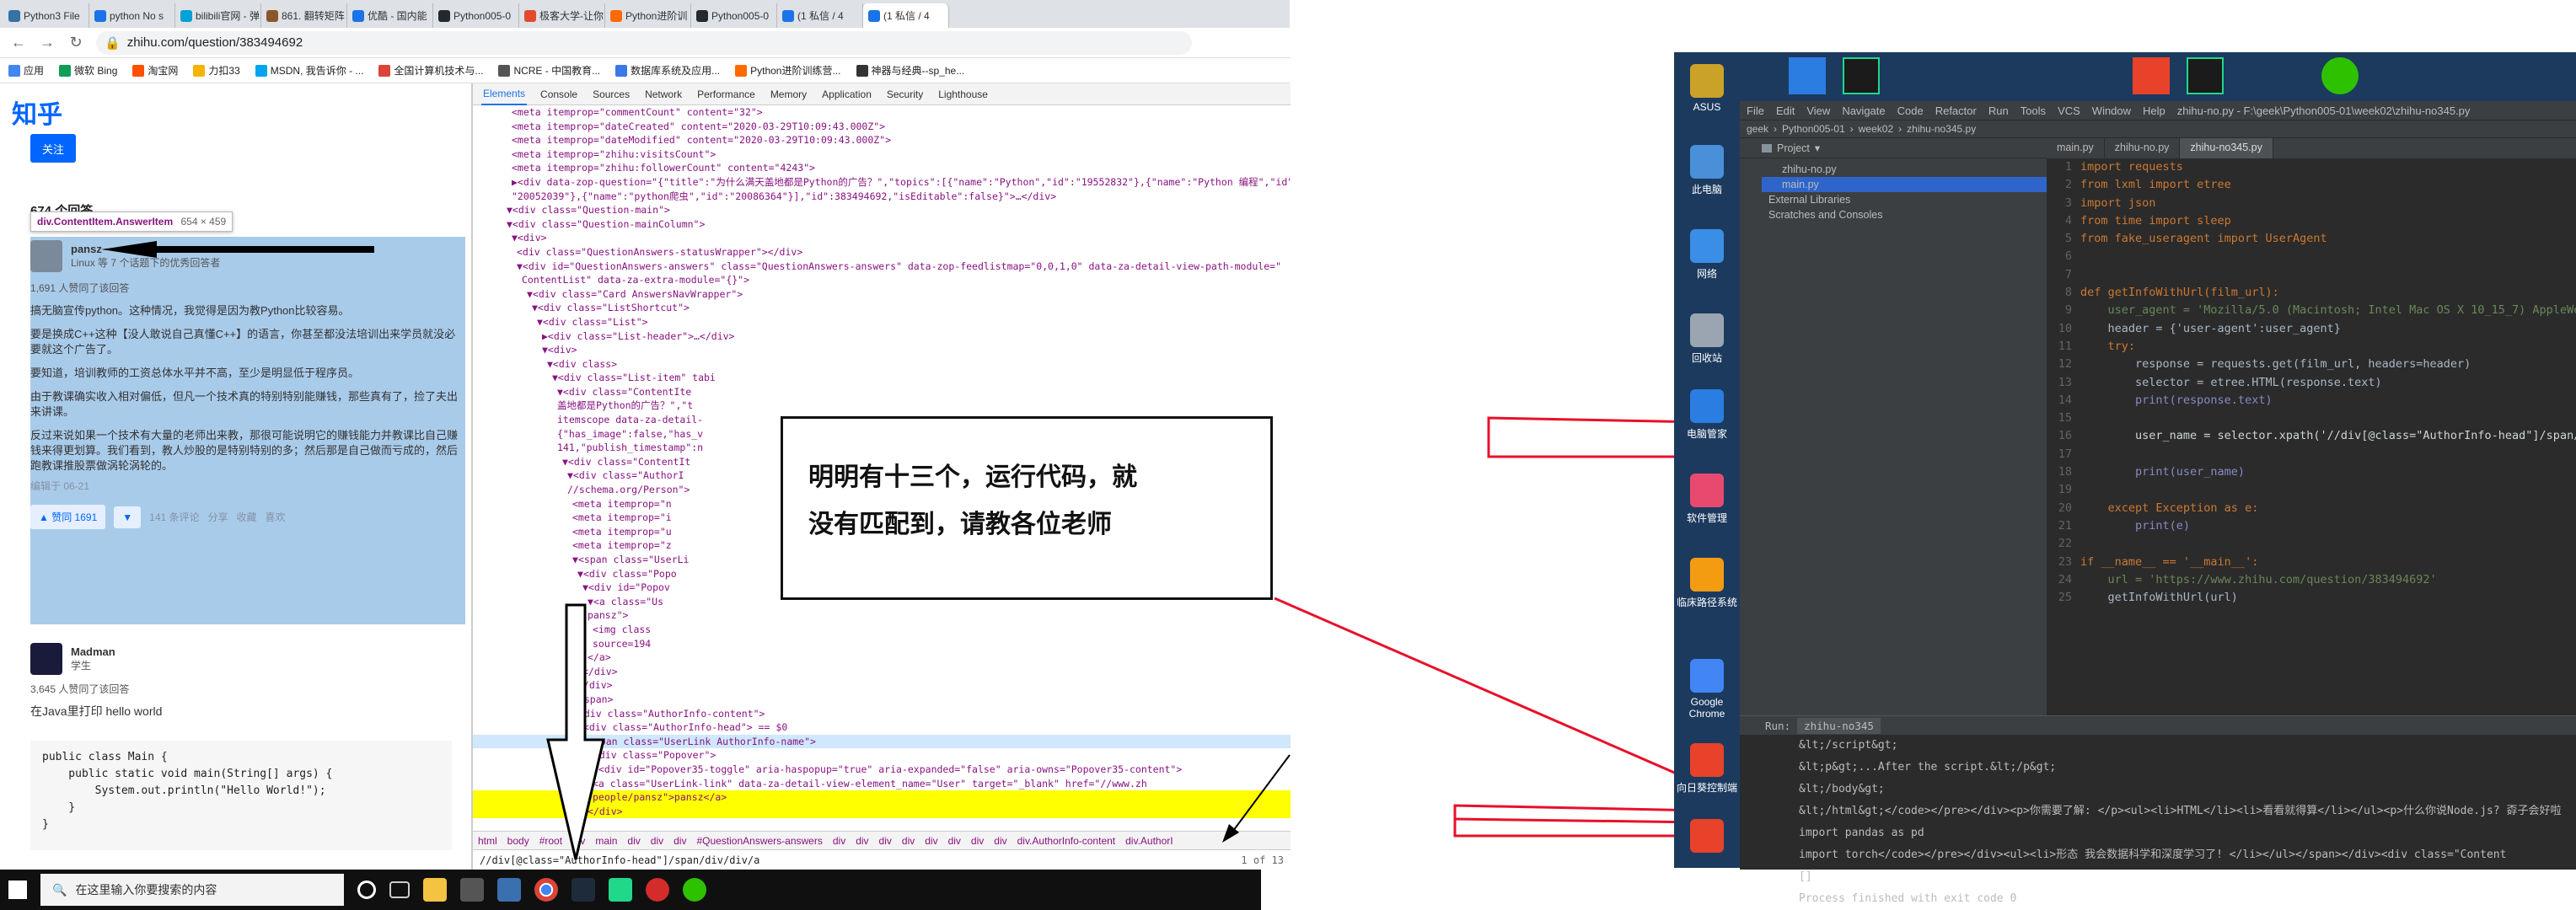  Describe the element at coordinates (1707, 170) in the screenshot. I see `desktop-icon: 此电脑` at that location.